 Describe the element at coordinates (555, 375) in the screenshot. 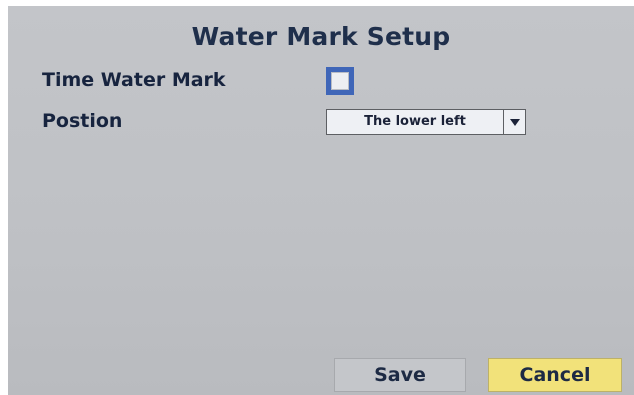

I see `cancel-button: Cancel` at that location.